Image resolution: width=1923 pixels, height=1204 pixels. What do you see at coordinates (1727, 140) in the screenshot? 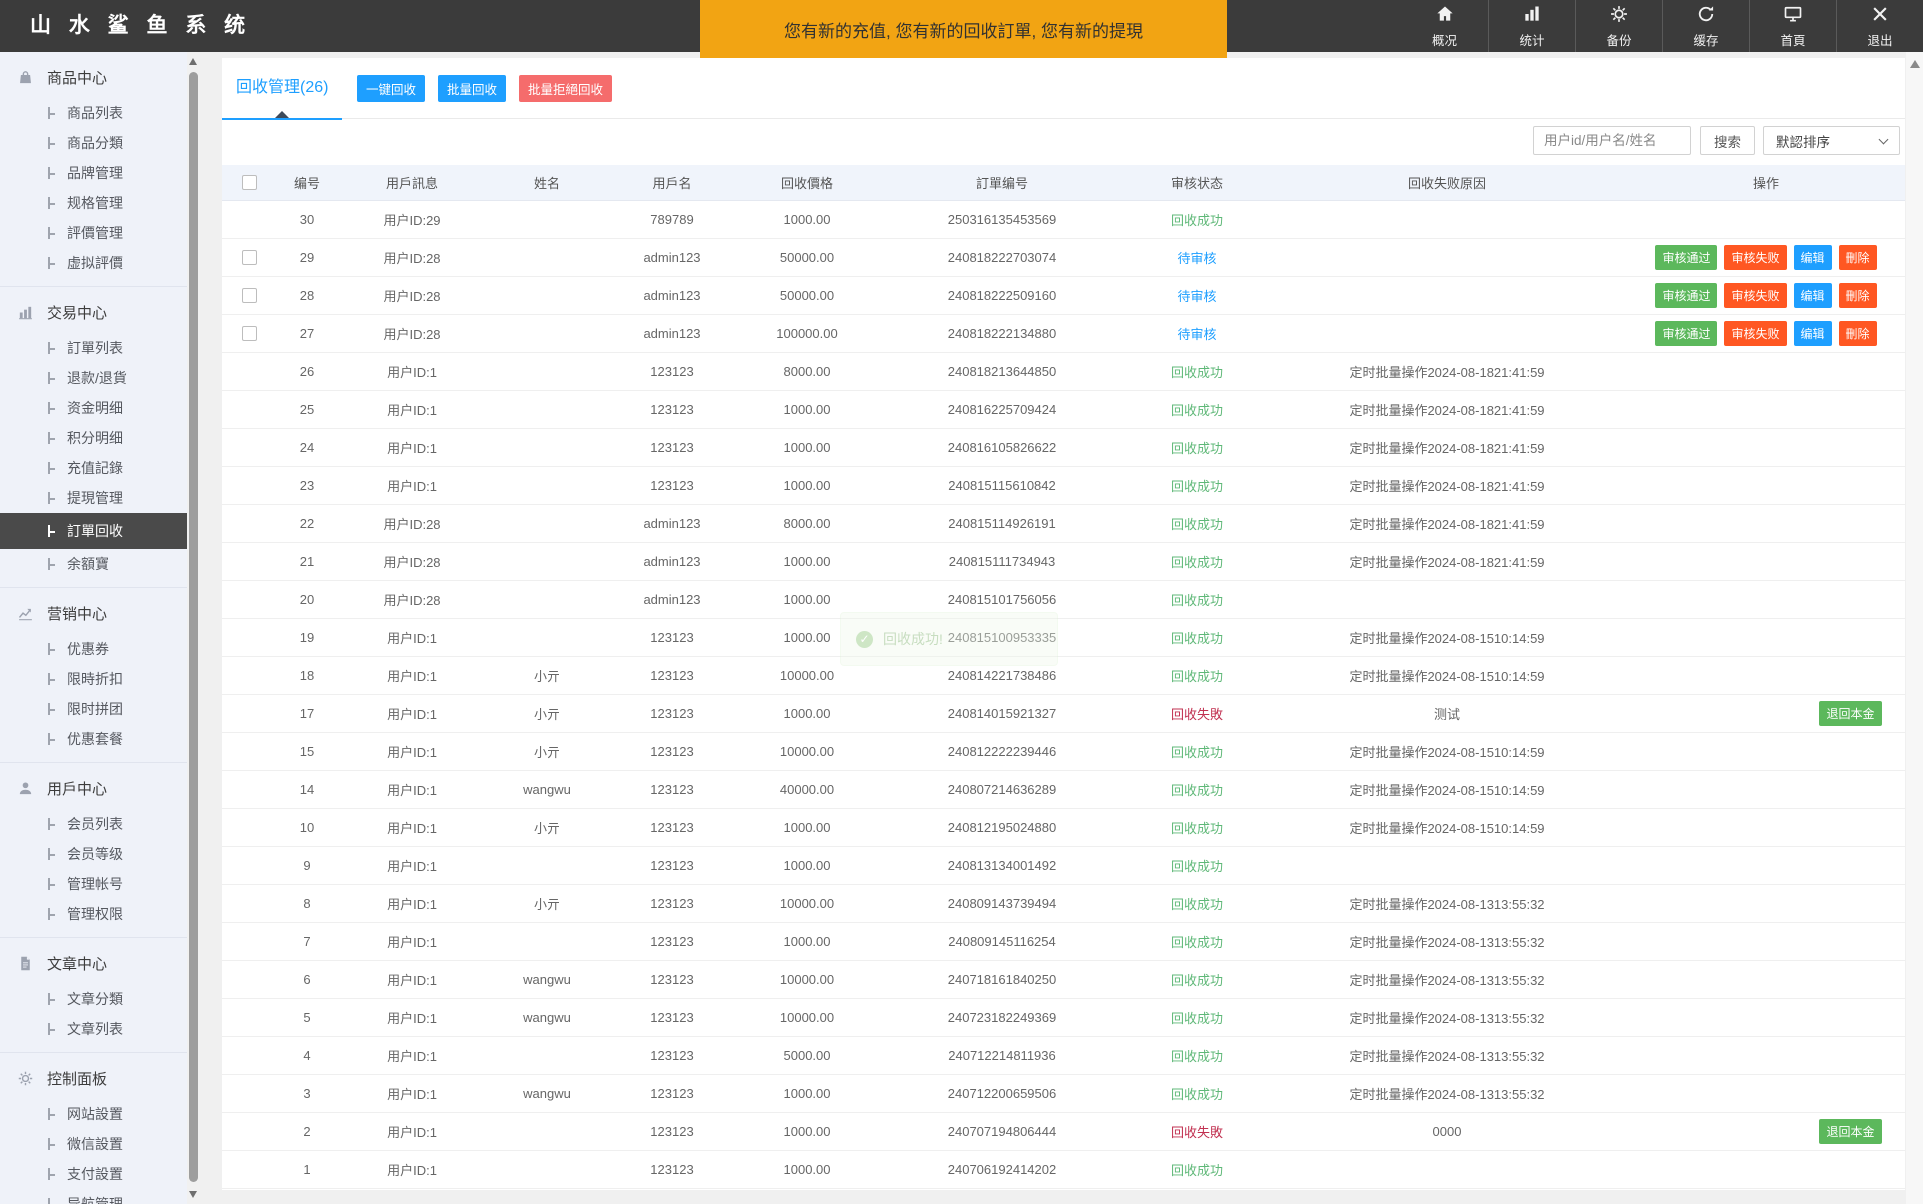
I see `search-button: 搜索` at bounding box center [1727, 140].